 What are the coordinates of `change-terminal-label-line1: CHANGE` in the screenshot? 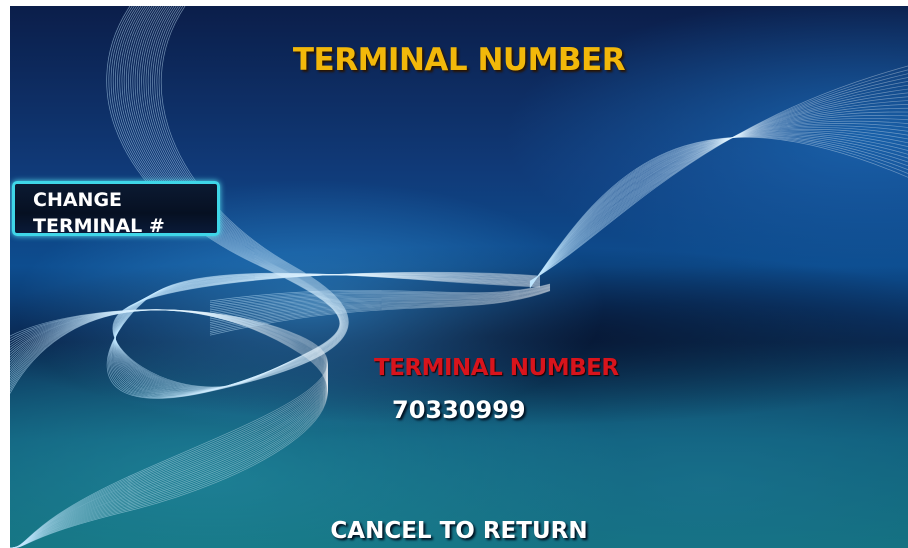 It's located at (78, 200).